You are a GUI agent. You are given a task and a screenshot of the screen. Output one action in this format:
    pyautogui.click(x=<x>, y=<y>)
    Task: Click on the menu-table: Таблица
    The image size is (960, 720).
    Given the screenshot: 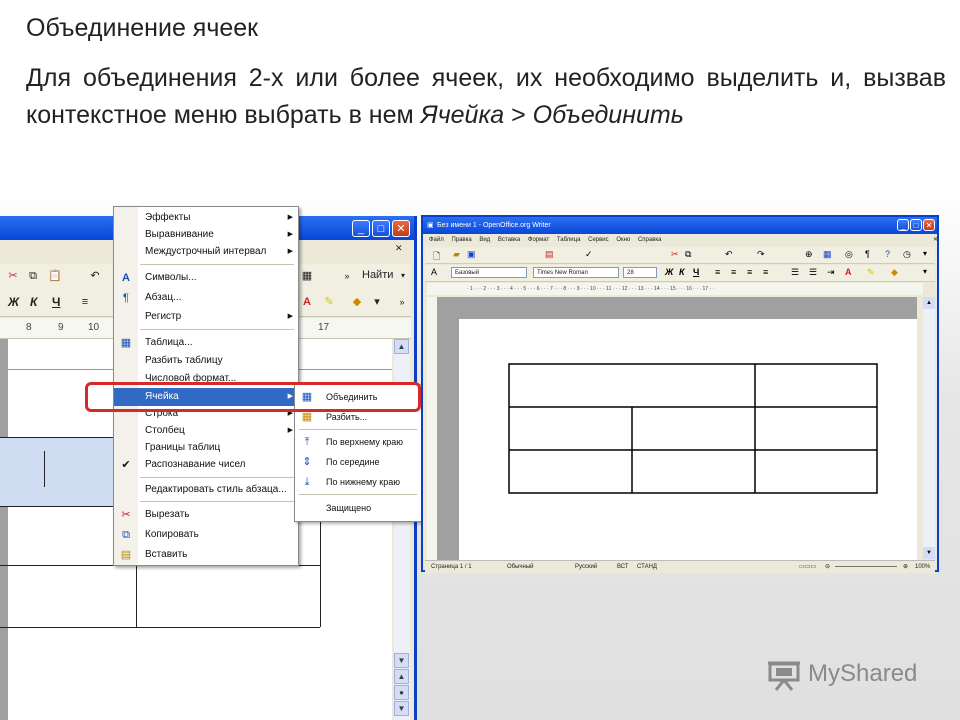 What is the action you would take?
    pyautogui.click(x=569, y=240)
    